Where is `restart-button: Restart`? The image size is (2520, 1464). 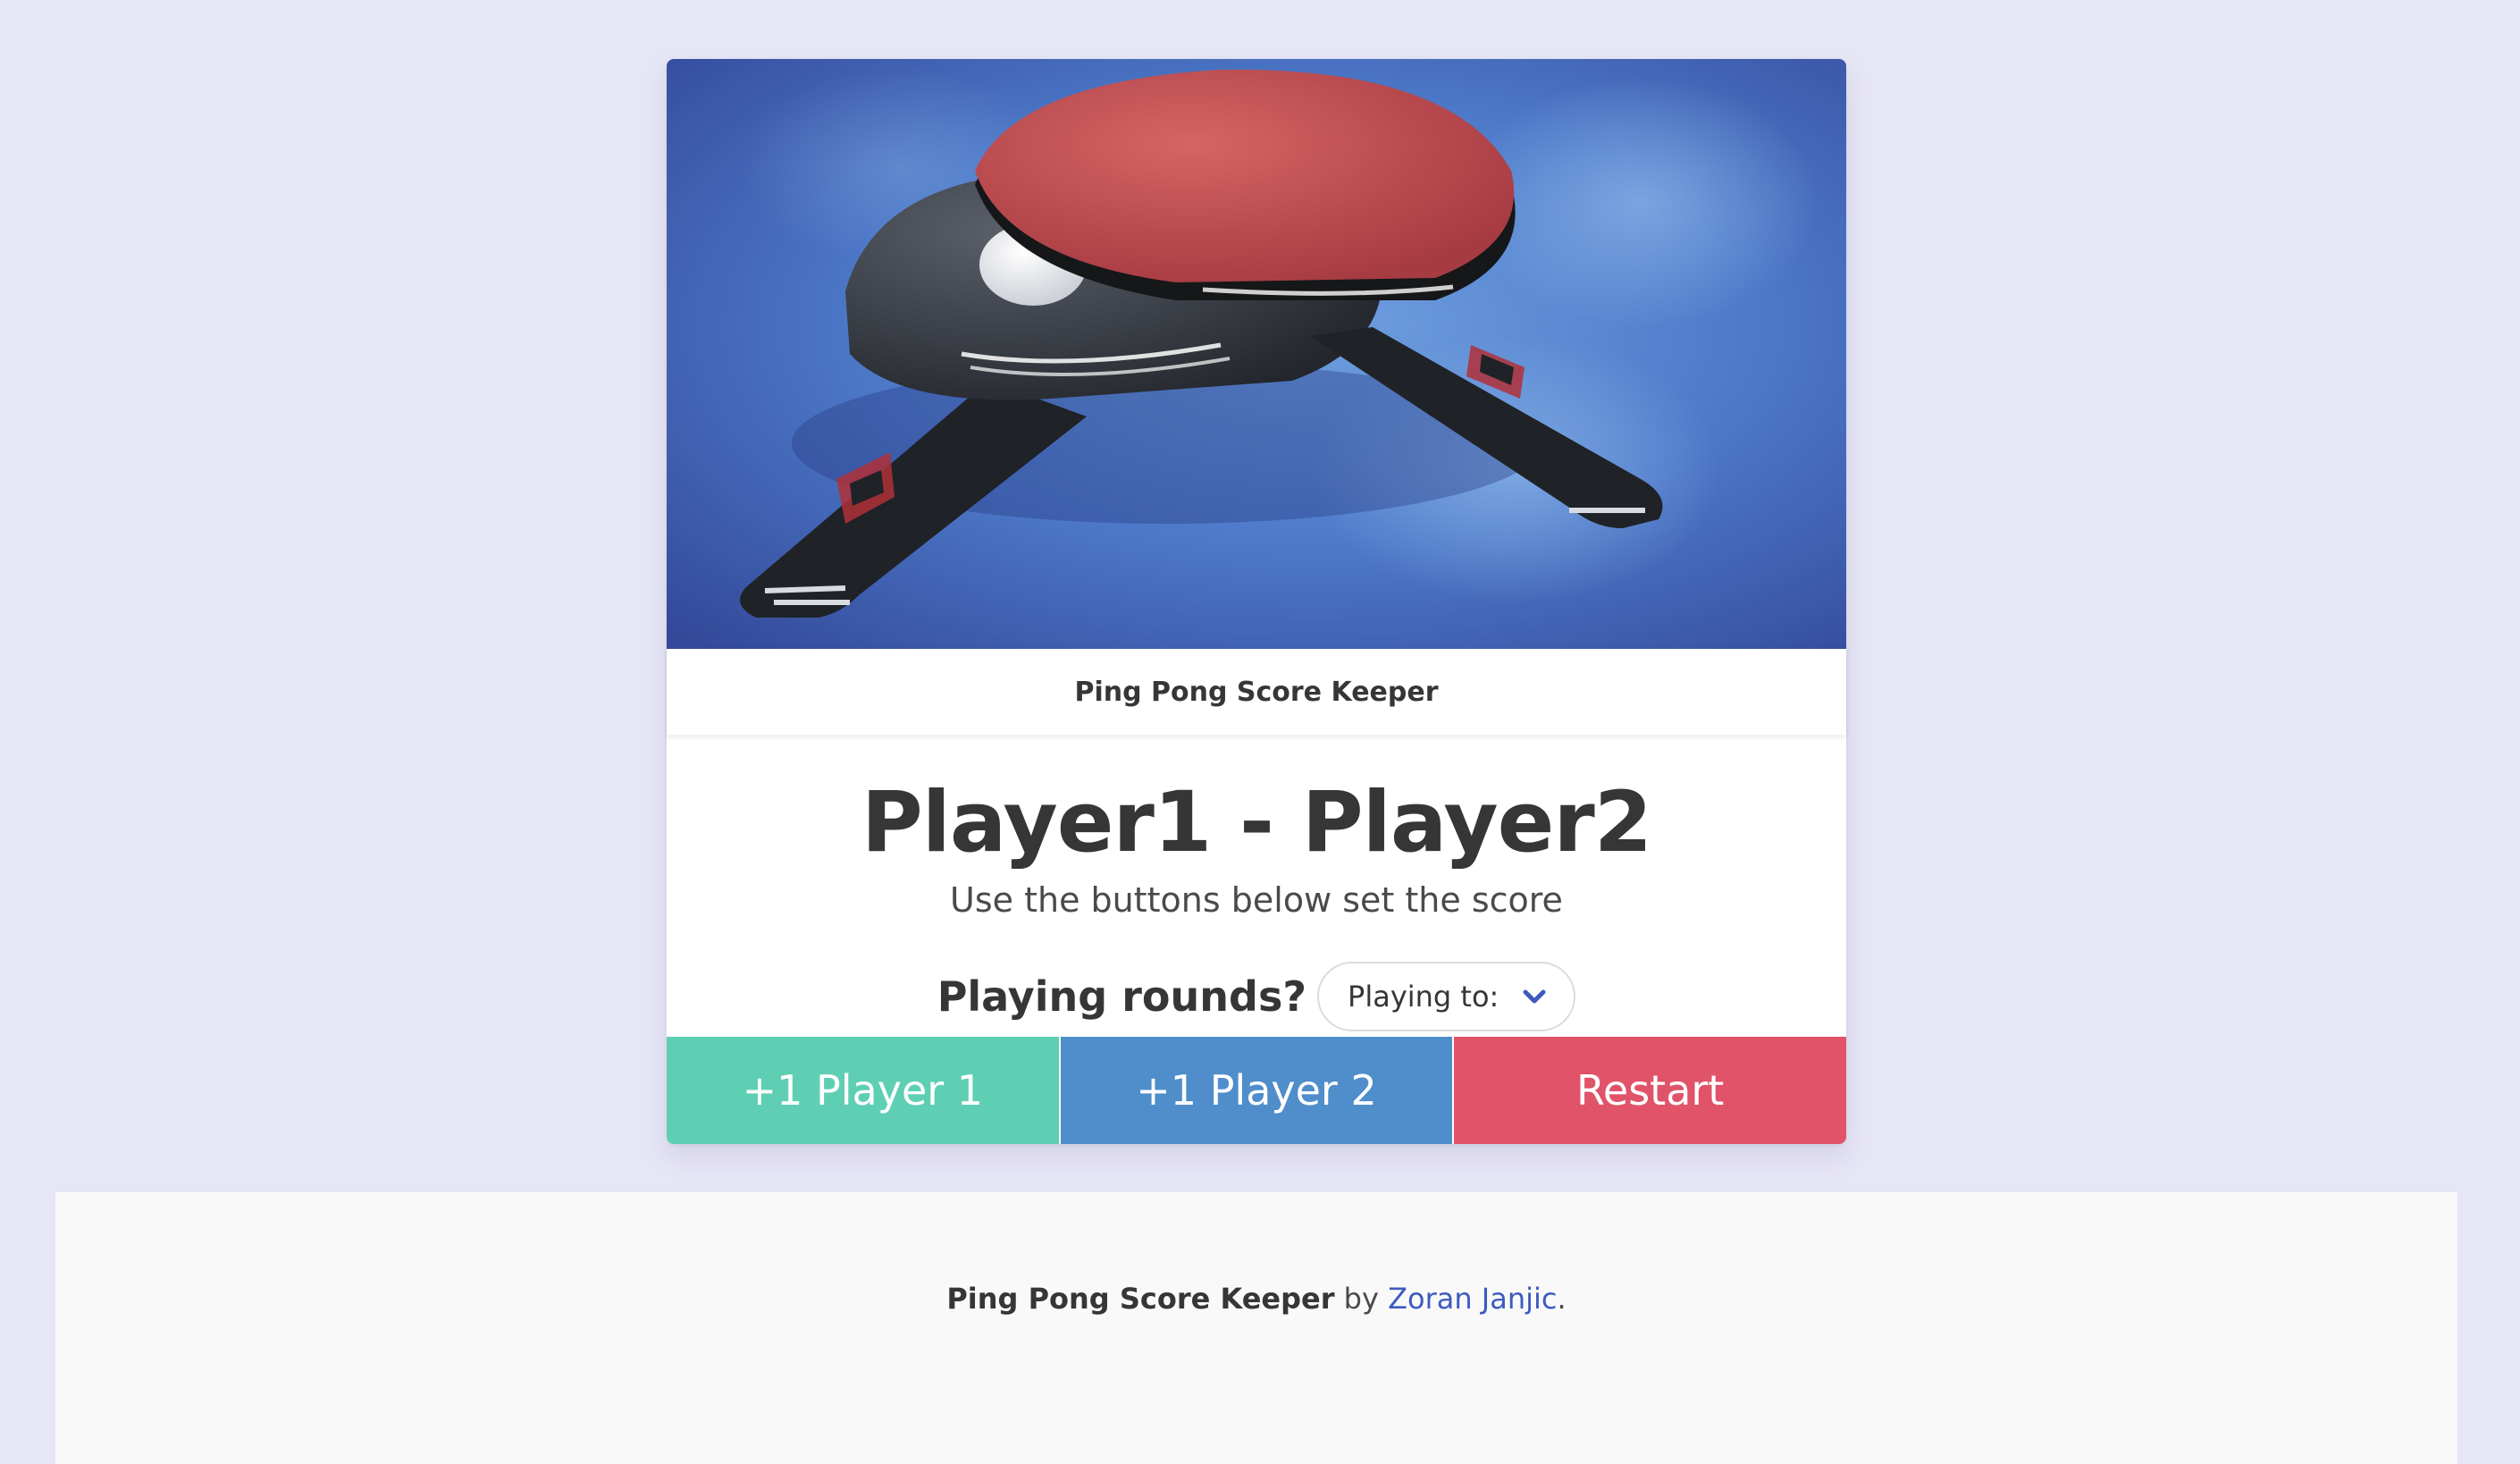
restart-button: Restart is located at coordinates (1650, 1091).